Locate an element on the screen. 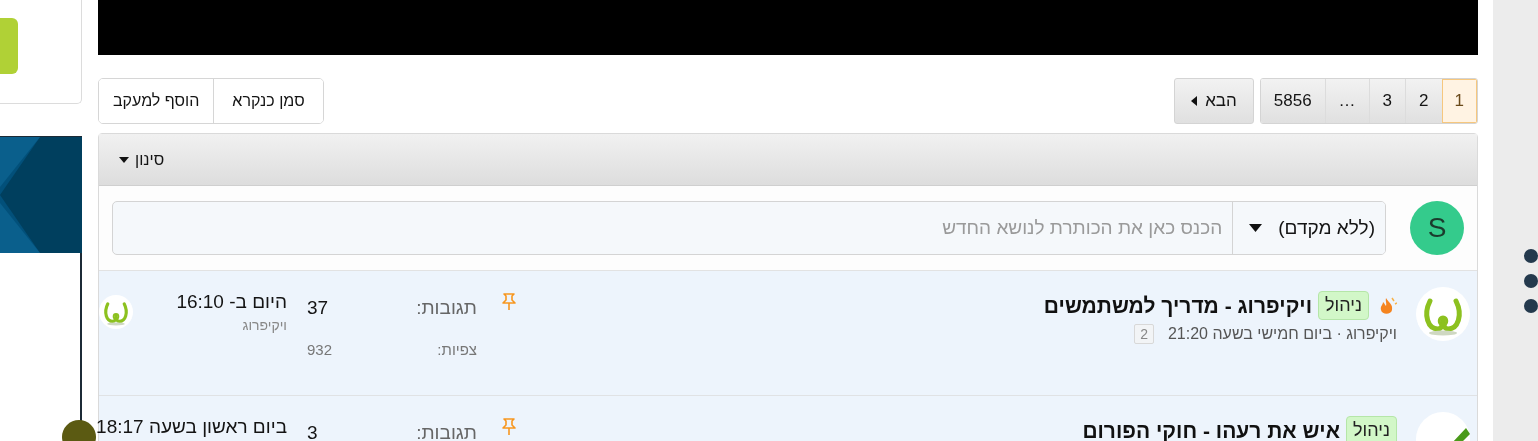 This screenshot has width=1538, height=441. user-avatar: S is located at coordinates (1437, 228).